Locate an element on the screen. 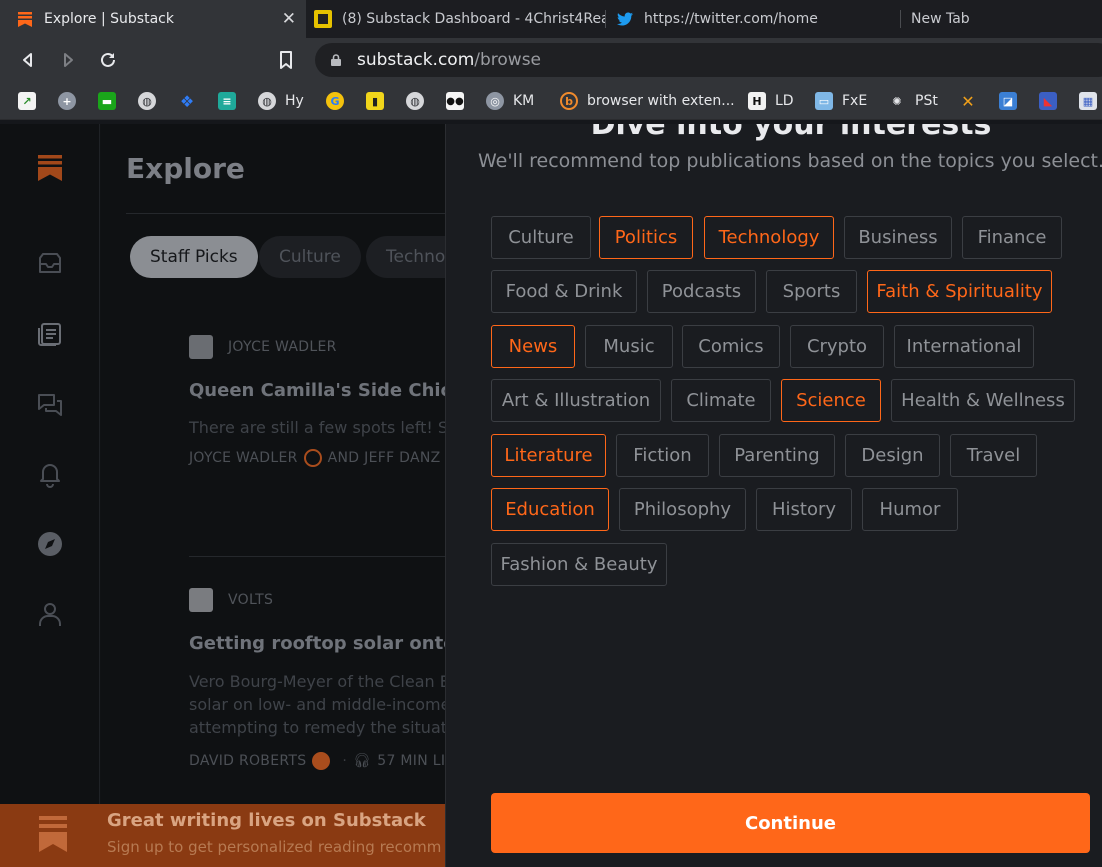  bookmark-page-button is located at coordinates (286, 60).